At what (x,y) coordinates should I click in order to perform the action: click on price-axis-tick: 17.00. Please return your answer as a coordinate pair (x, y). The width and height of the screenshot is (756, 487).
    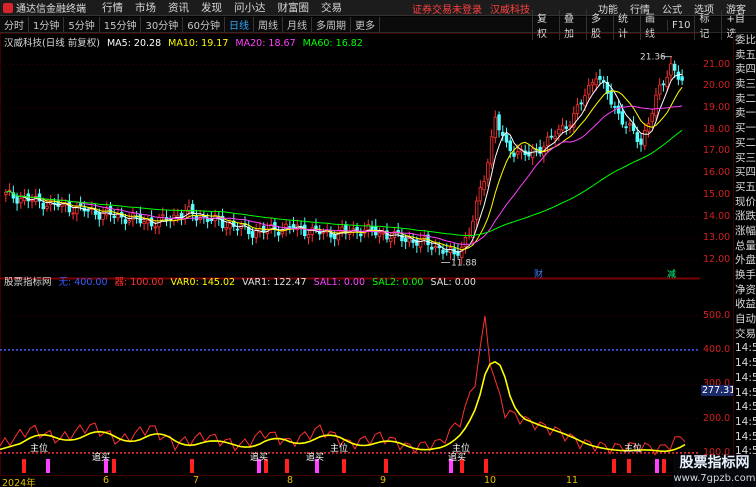
    Looking at the image, I should click on (717, 151).